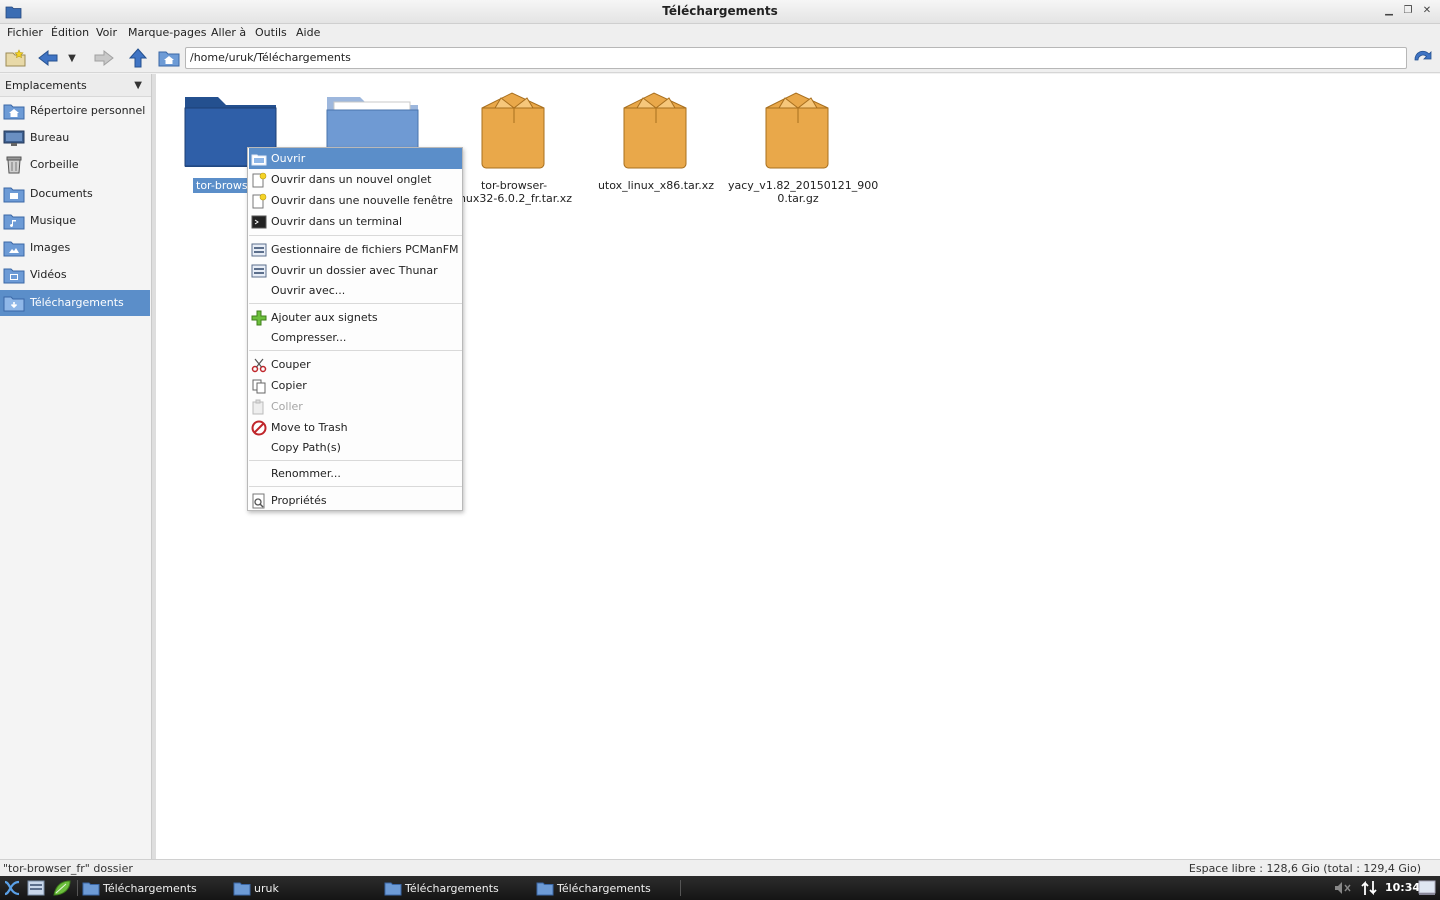 This screenshot has width=1440, height=900. I want to click on reload-icon, so click(1423, 55).